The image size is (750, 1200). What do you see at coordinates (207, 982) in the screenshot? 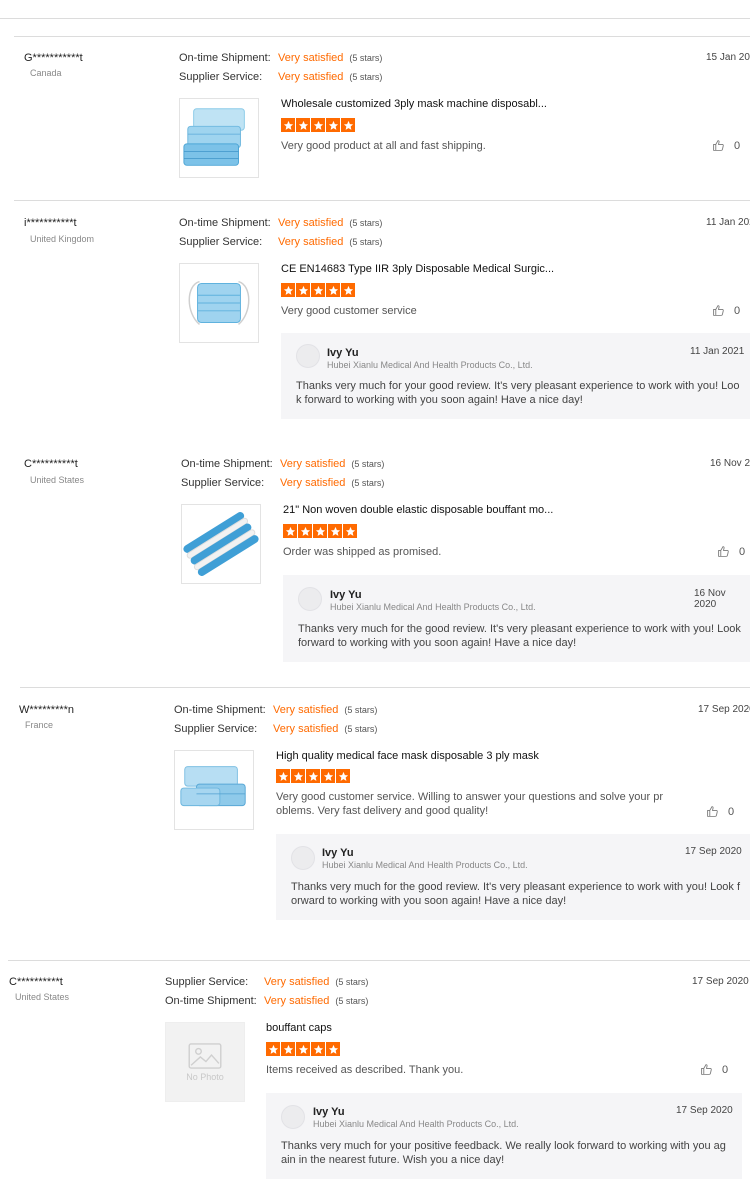
I see `rating-label: Supplier Service:` at bounding box center [207, 982].